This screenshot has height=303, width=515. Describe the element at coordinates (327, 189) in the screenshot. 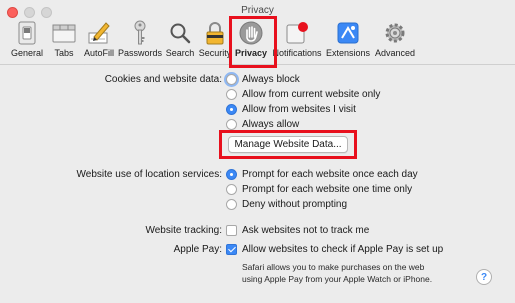

I see `option-label: Prompt for each website one time only` at that location.